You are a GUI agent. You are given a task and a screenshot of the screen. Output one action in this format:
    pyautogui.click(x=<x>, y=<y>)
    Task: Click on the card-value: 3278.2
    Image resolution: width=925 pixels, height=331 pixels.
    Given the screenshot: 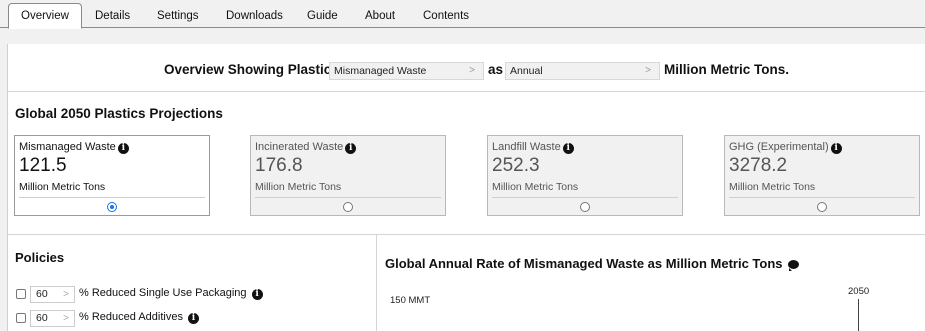 What is the action you would take?
    pyautogui.click(x=758, y=165)
    